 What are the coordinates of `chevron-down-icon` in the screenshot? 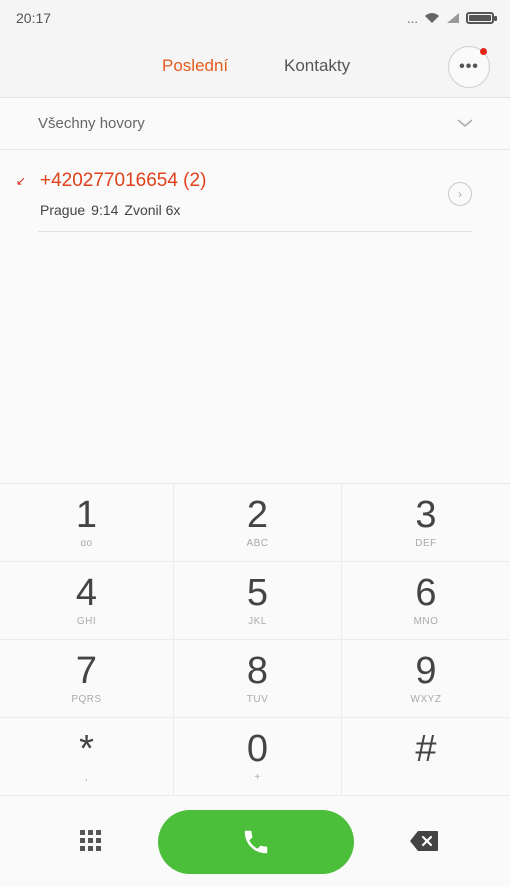 It's located at (465, 123).